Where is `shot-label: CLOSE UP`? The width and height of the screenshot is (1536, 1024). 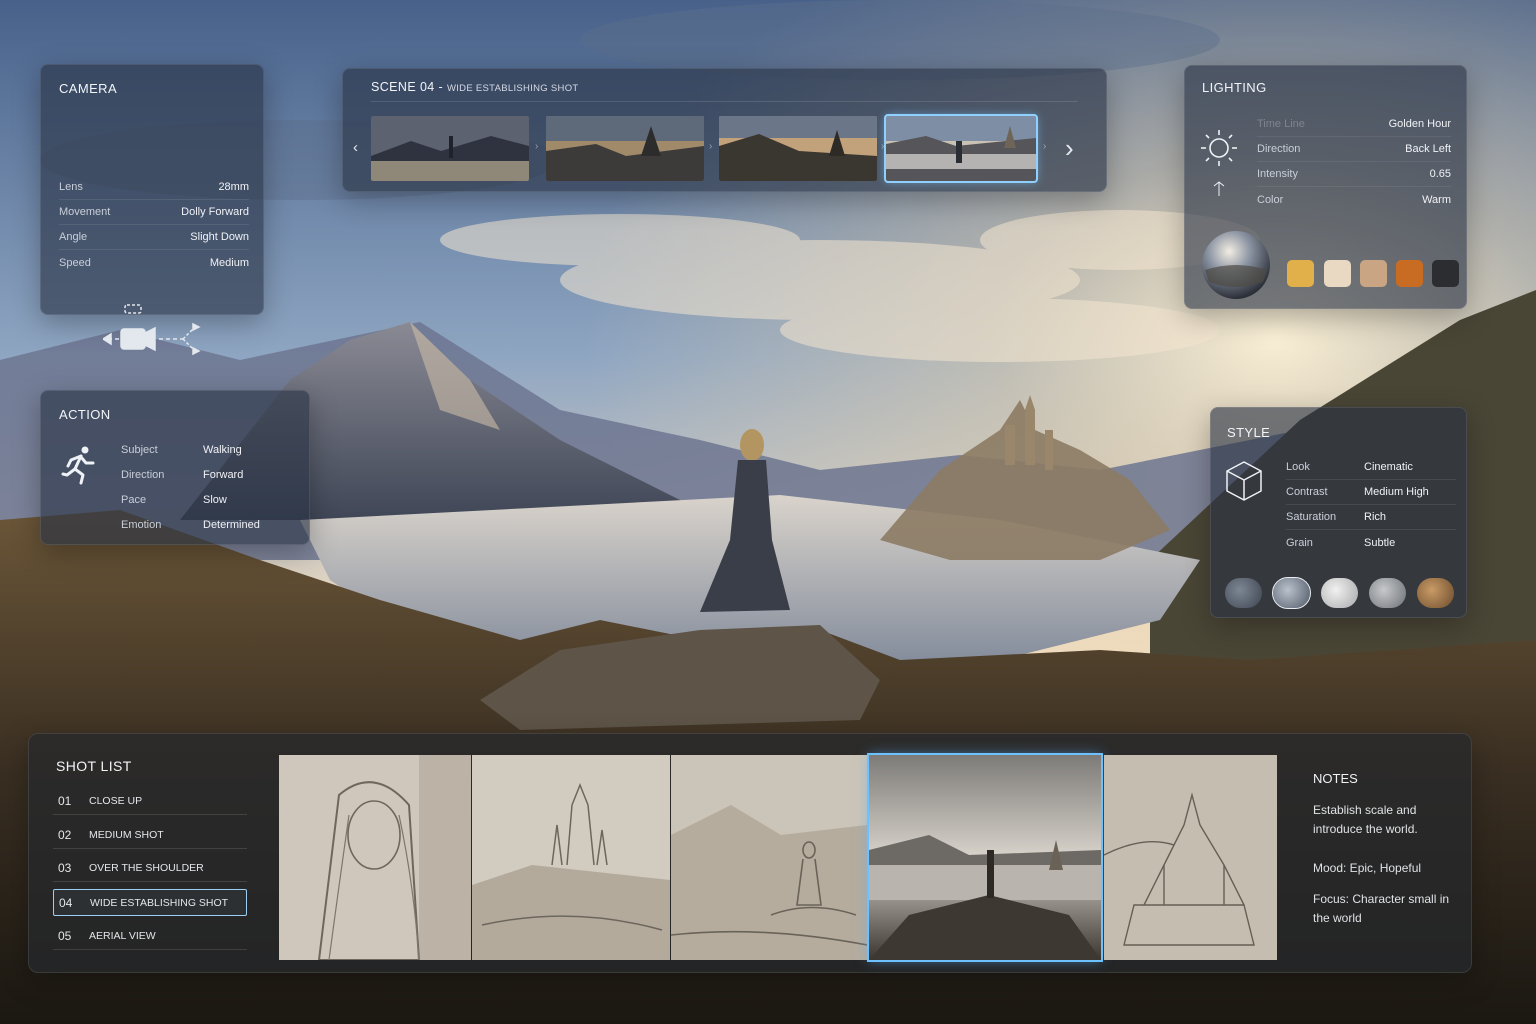 shot-label: CLOSE UP is located at coordinates (116, 801).